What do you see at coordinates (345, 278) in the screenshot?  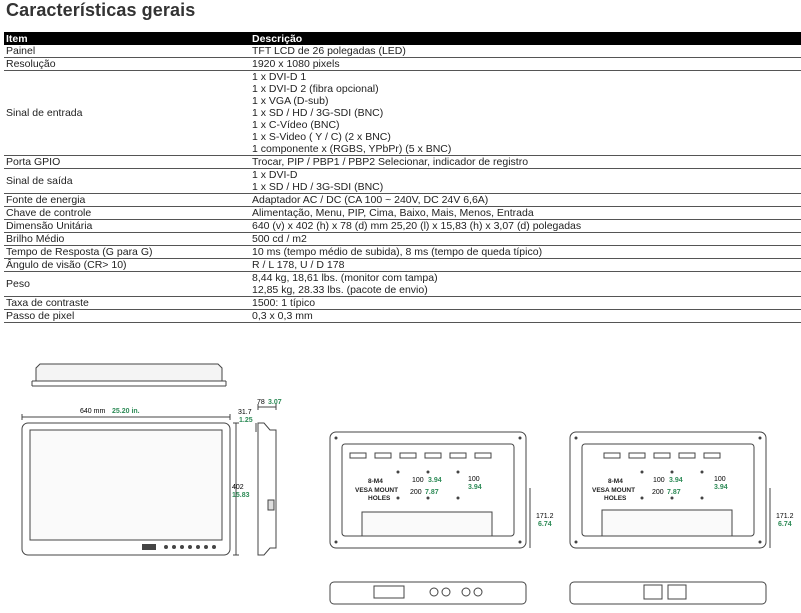 I see `spec-description-line: 8,44 kg, 18,61 lbs. (monitor com tampa)` at bounding box center [345, 278].